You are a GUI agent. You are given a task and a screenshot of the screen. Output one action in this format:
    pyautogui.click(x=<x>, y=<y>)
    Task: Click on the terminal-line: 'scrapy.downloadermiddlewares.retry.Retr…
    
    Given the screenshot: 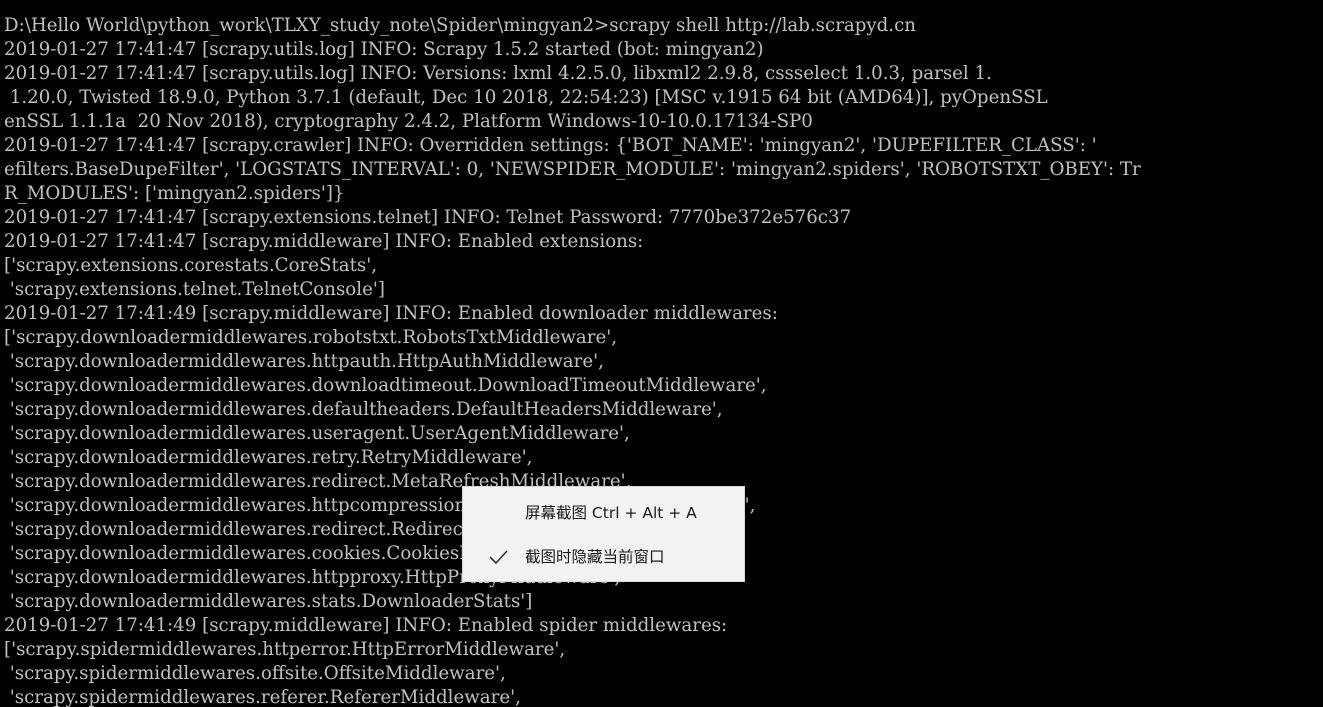 What is the action you would take?
    pyautogui.click(x=268, y=457)
    